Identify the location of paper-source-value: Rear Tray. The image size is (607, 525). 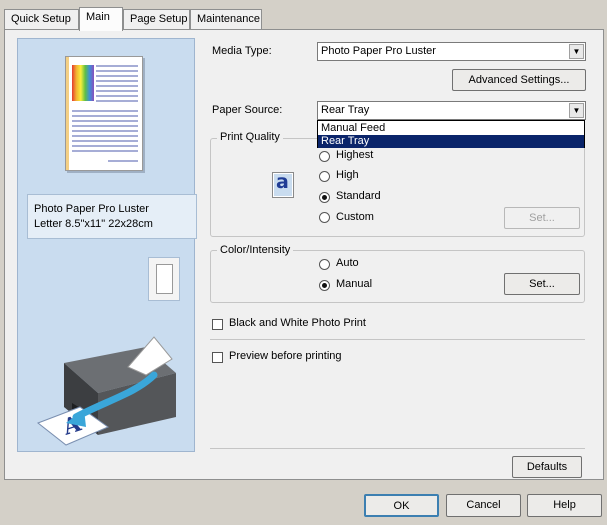
(345, 110).